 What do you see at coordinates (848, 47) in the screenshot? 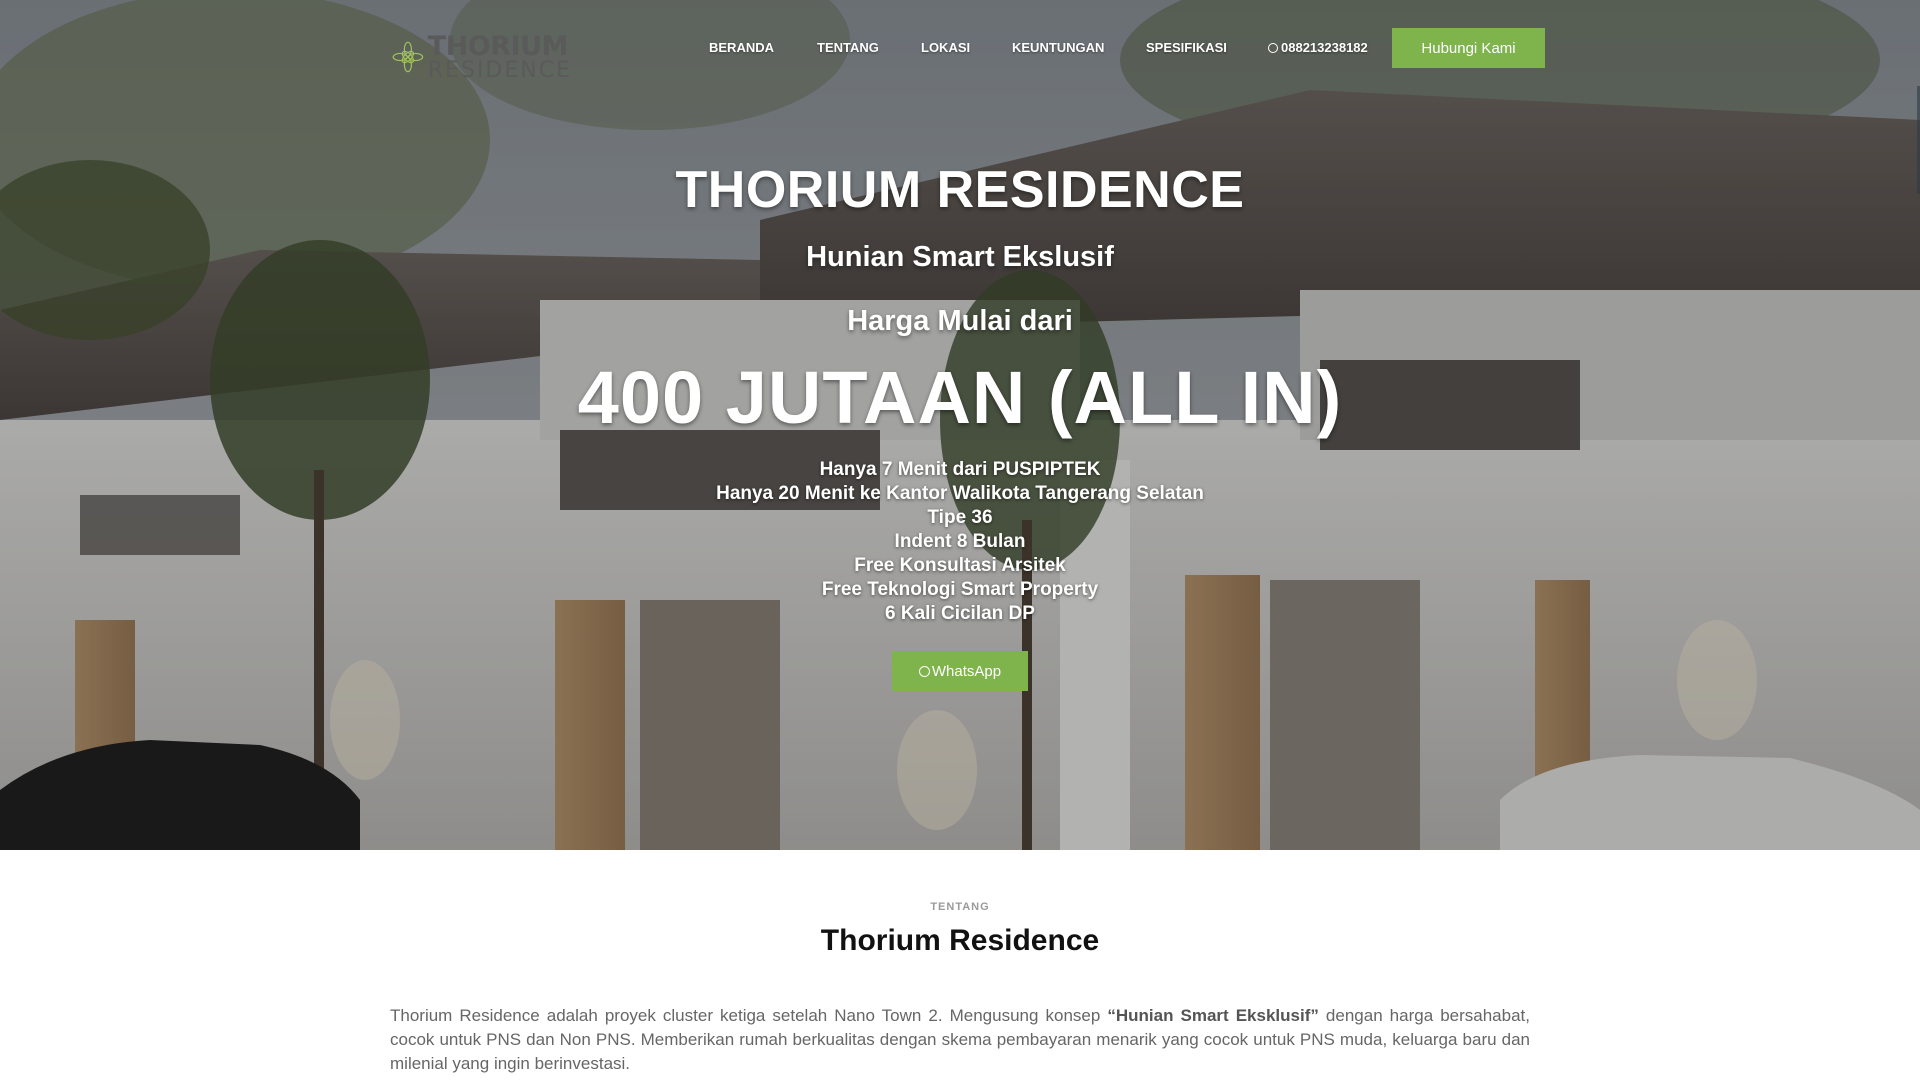
I see `nav-item-tentang: TENTANG` at bounding box center [848, 47].